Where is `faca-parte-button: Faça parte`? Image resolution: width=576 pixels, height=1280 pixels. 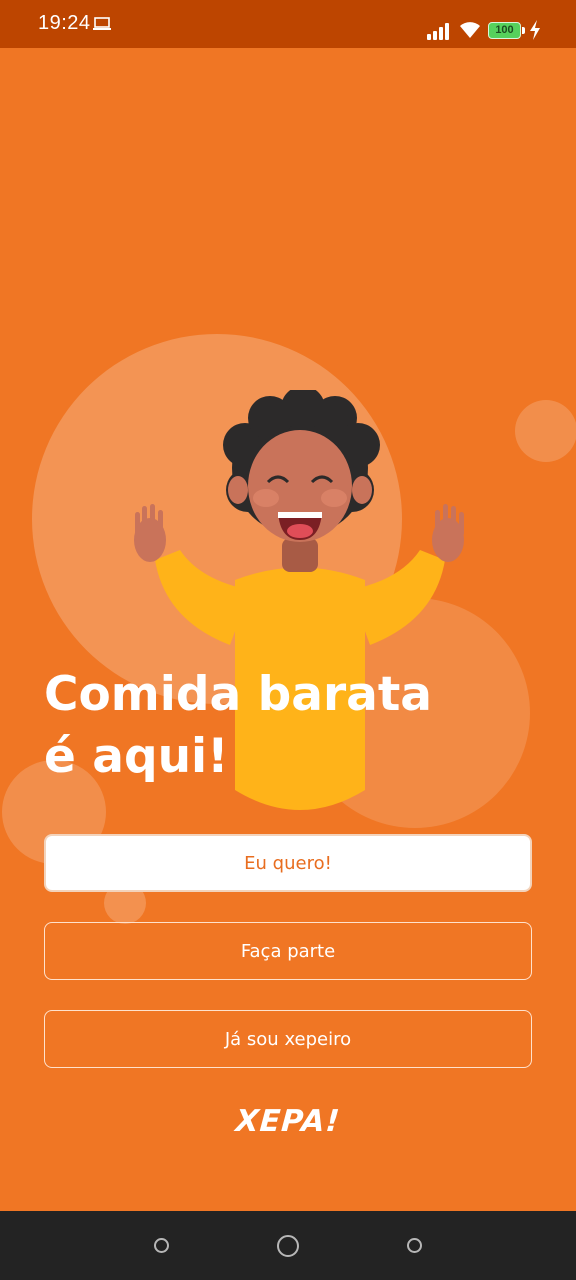
faca-parte-button: Faça parte is located at coordinates (288, 951).